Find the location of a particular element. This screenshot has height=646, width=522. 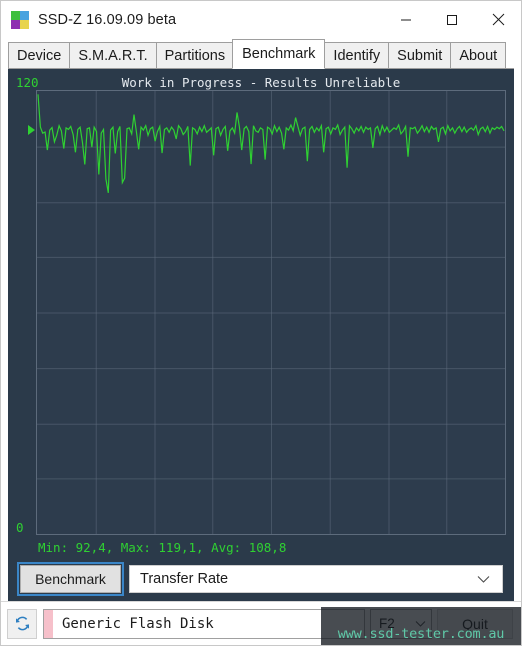

tab-smart-label: S.M.A.R.T. is located at coordinates (113, 55).